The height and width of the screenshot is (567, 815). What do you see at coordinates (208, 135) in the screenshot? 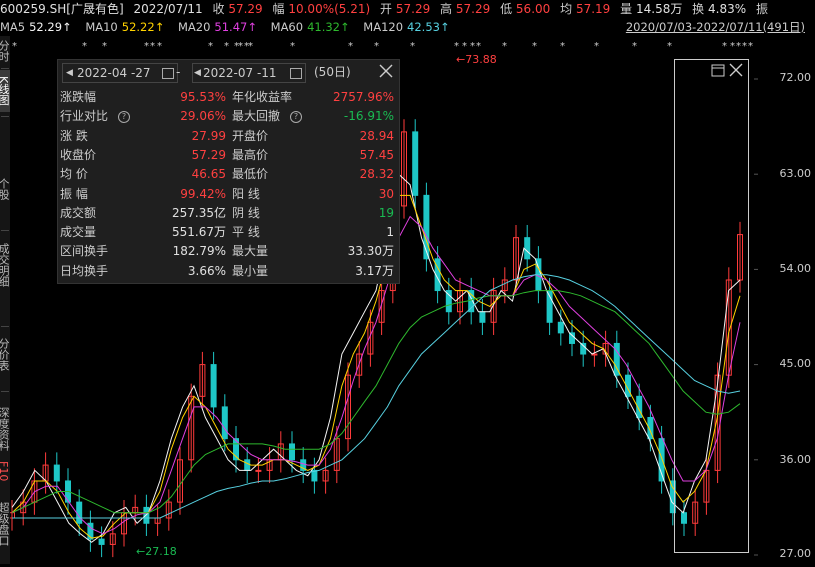
I see `stat-value: 27.99` at bounding box center [208, 135].